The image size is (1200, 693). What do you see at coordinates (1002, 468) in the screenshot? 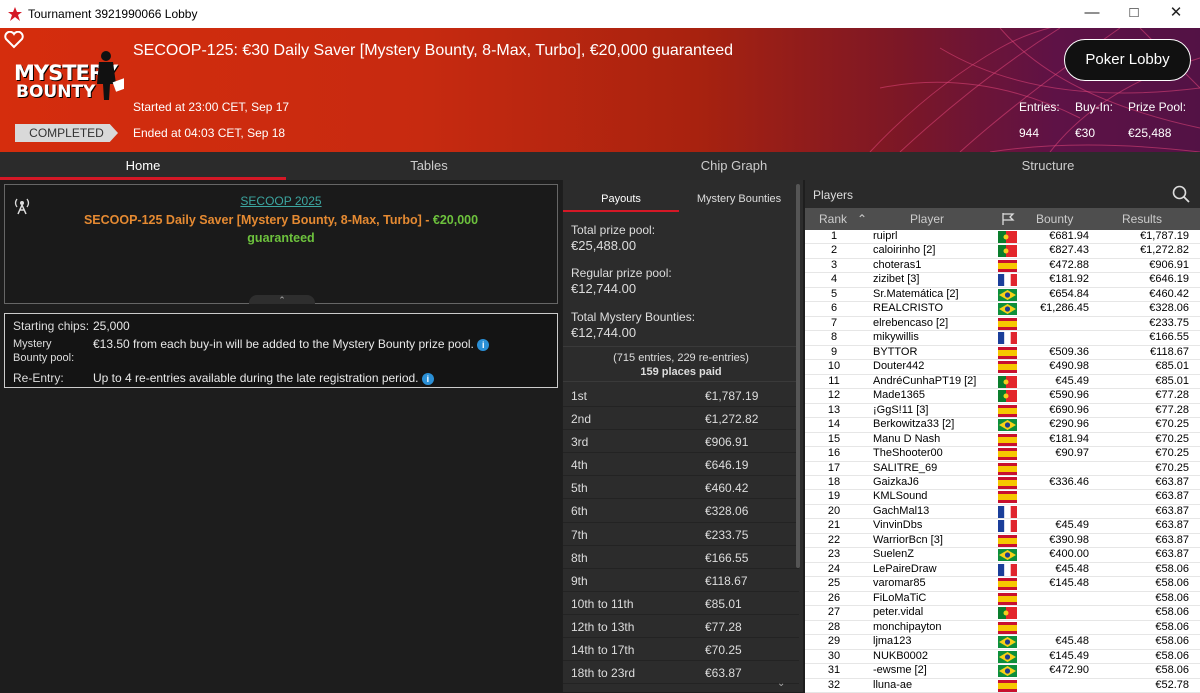
I see `player-row: 17 SALITRE_69 €70.25` at bounding box center [1002, 468].